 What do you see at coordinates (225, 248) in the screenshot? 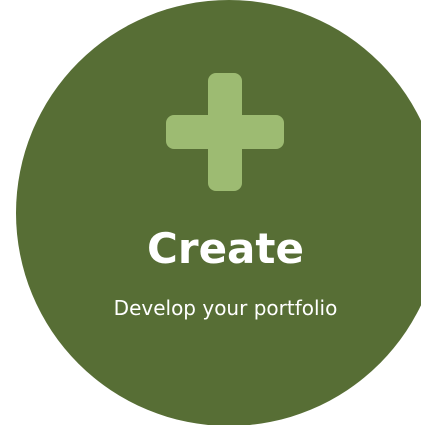
I see `create-title: Create` at bounding box center [225, 248].